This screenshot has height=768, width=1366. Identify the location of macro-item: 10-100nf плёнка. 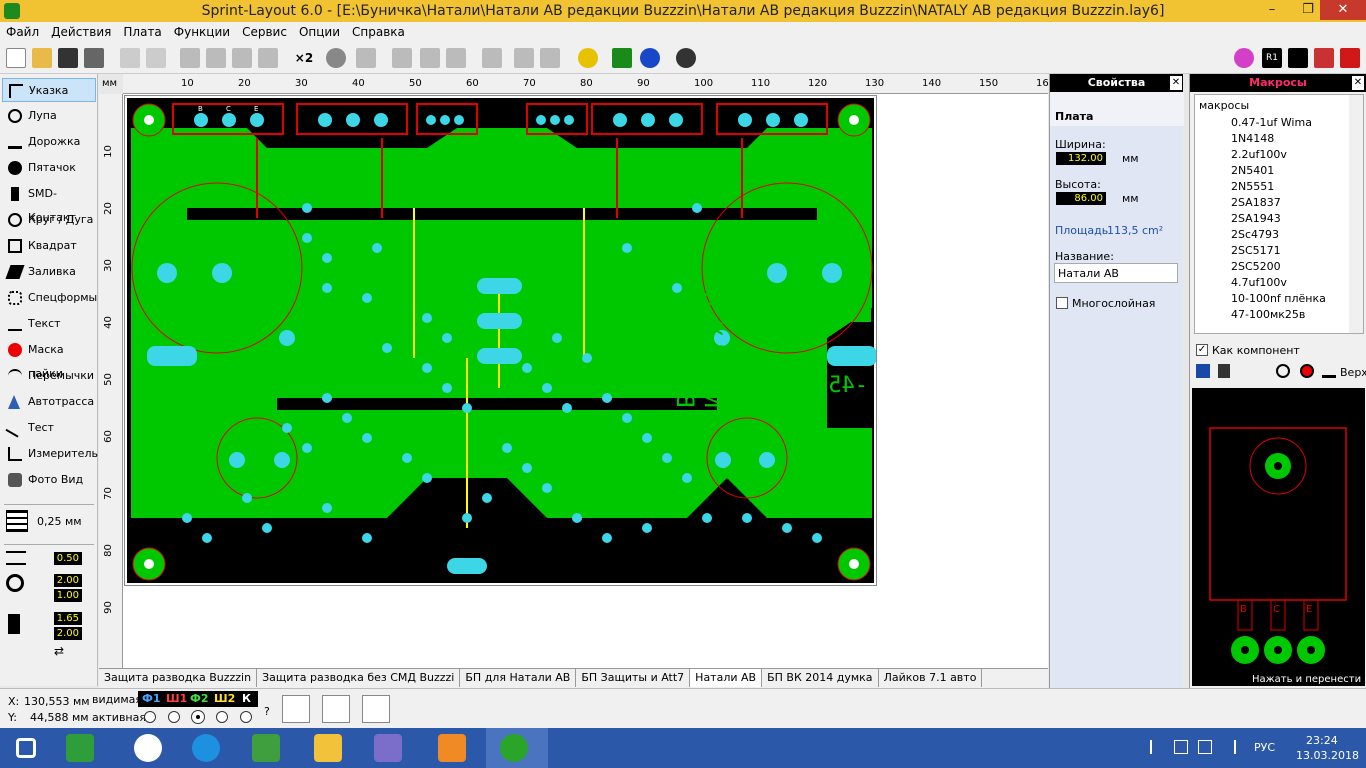
(1278, 299).